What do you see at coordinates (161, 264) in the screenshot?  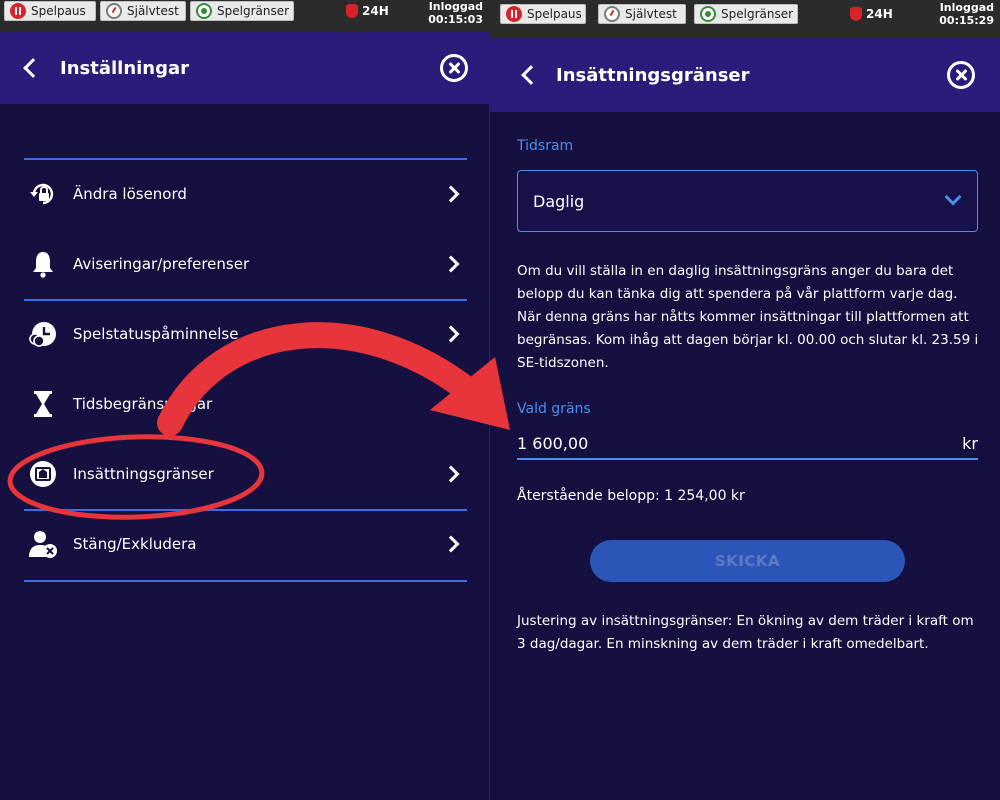 I see `menu-label: Aviseringar/preferenser` at bounding box center [161, 264].